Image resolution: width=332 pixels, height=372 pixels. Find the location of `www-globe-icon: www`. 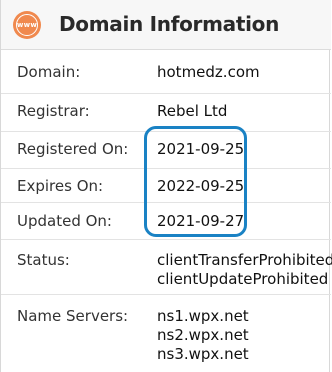

www-globe-icon: www is located at coordinates (27, 25).